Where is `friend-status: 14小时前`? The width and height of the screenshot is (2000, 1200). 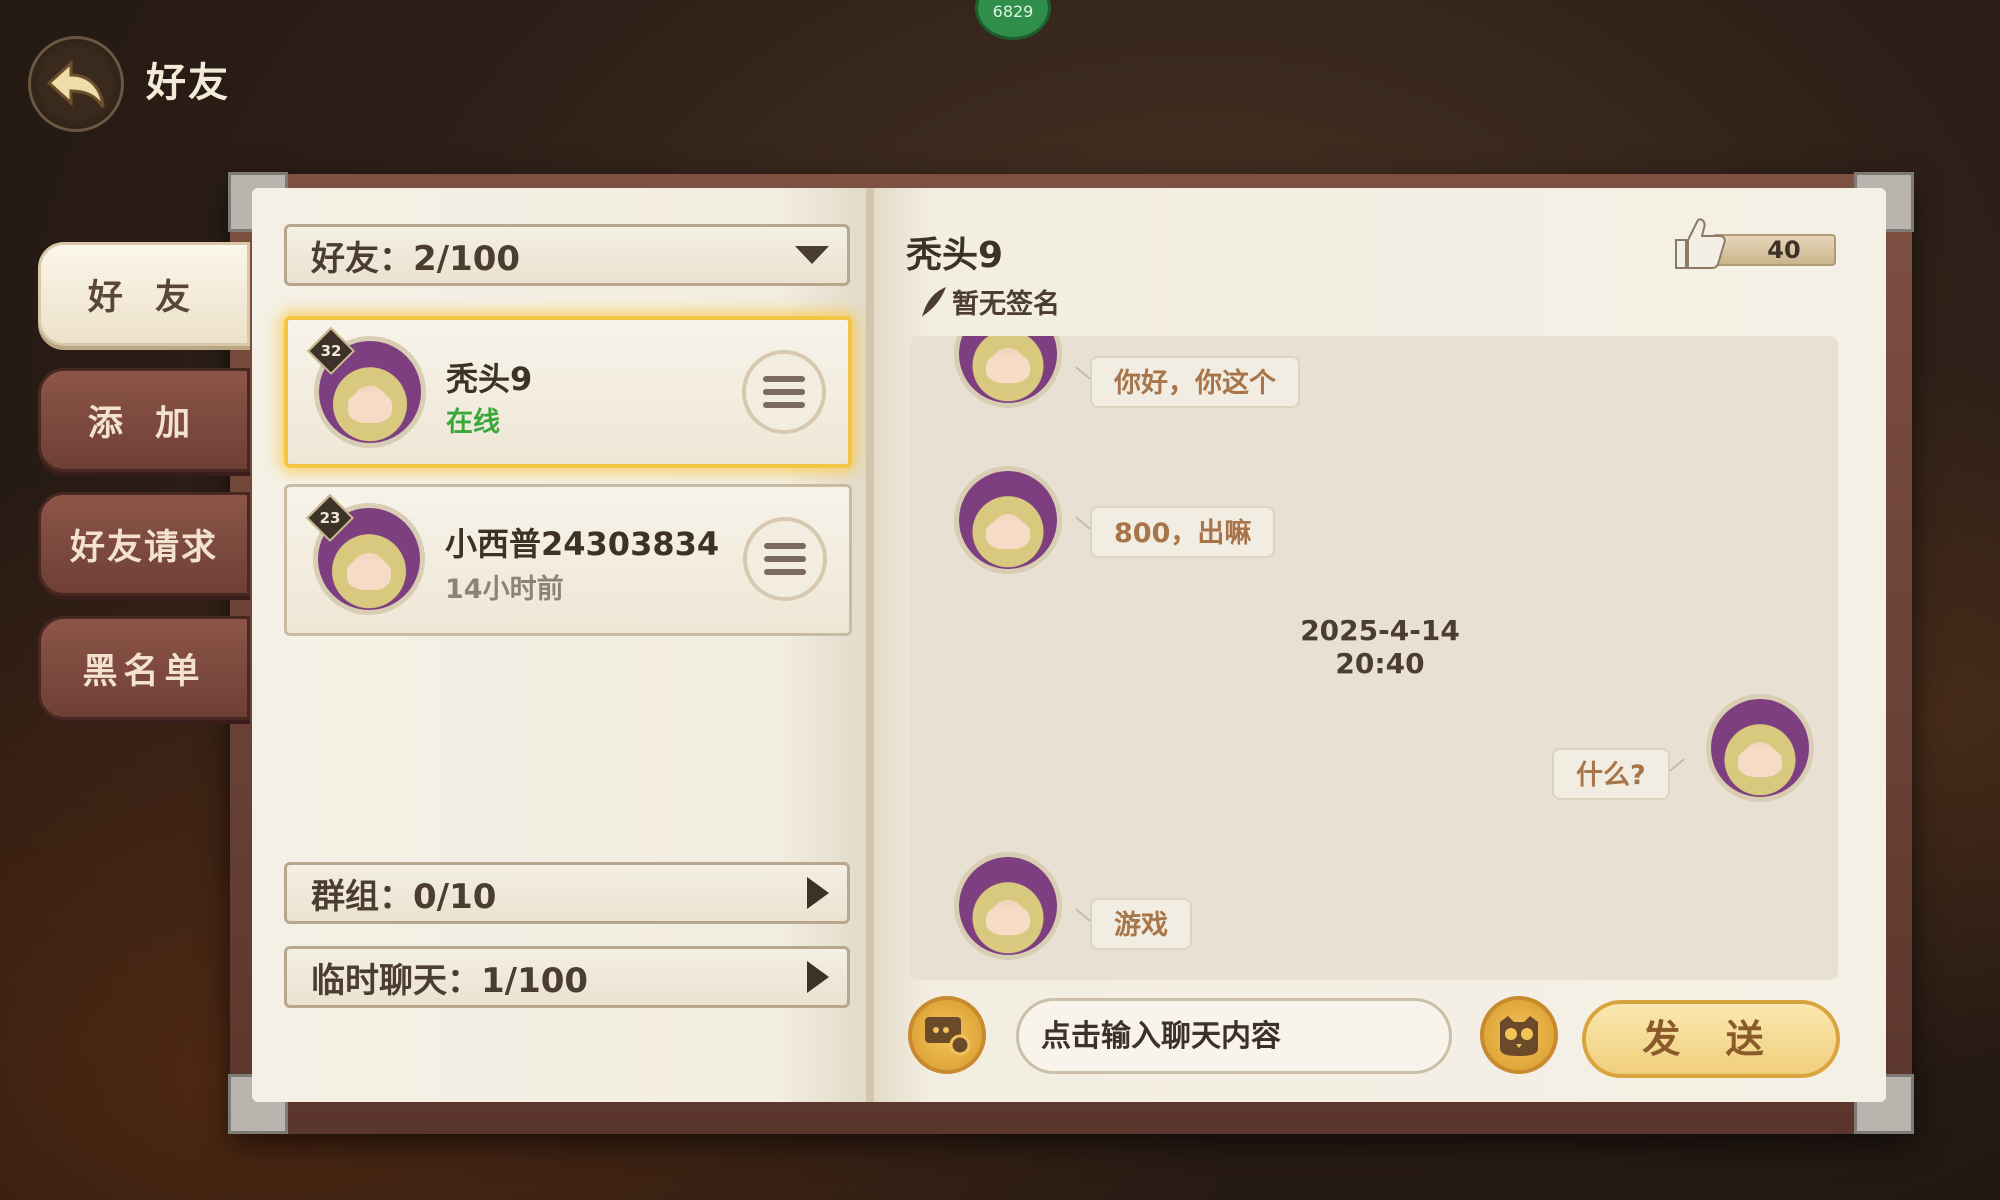
friend-status: 14小时前 is located at coordinates (504, 589).